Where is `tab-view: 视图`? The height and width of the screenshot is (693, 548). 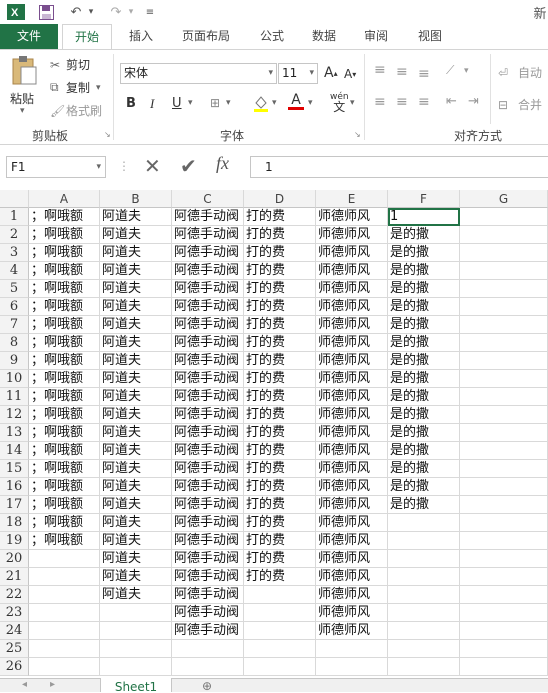
tab-view: 视图 is located at coordinates (430, 36).